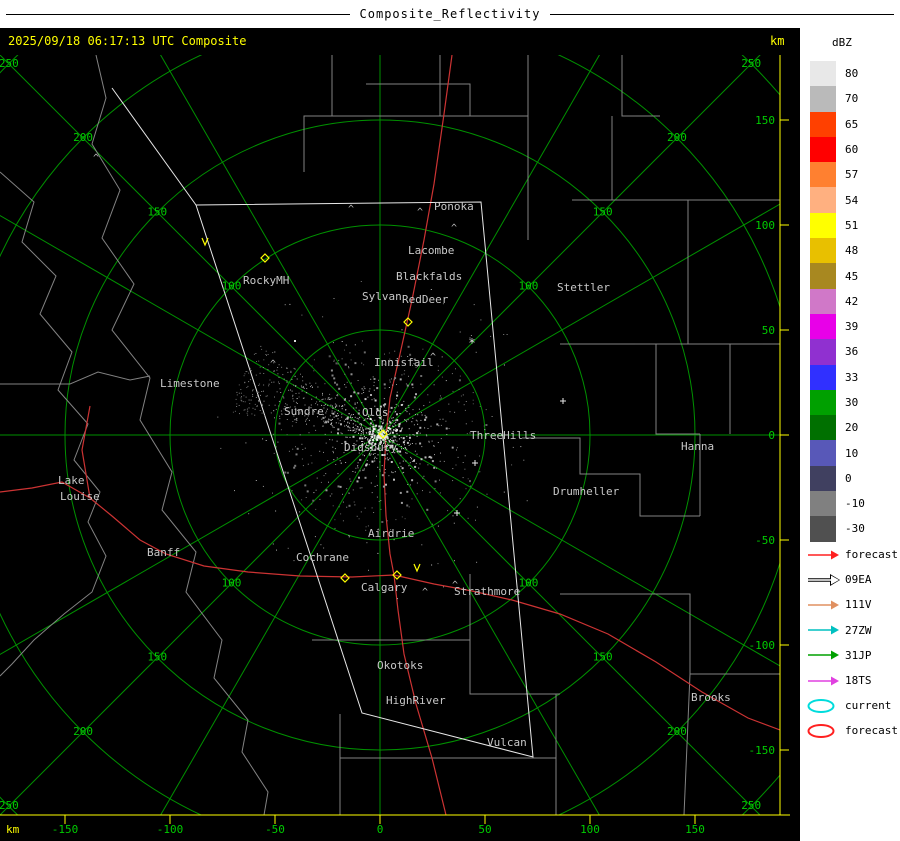 The image size is (900, 841). Describe the element at coordinates (765, 120) in the screenshot. I see `right-axis-tick-label: 150` at that location.